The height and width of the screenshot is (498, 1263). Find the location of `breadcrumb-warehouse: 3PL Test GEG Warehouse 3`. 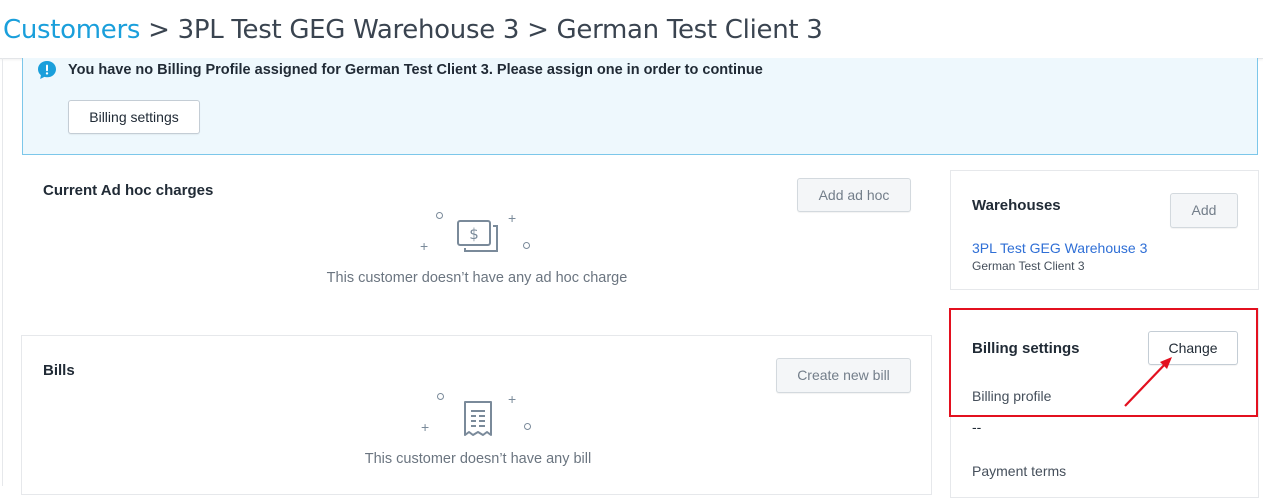

breadcrumb-warehouse: 3PL Test GEG Warehouse 3 is located at coordinates (348, 30).